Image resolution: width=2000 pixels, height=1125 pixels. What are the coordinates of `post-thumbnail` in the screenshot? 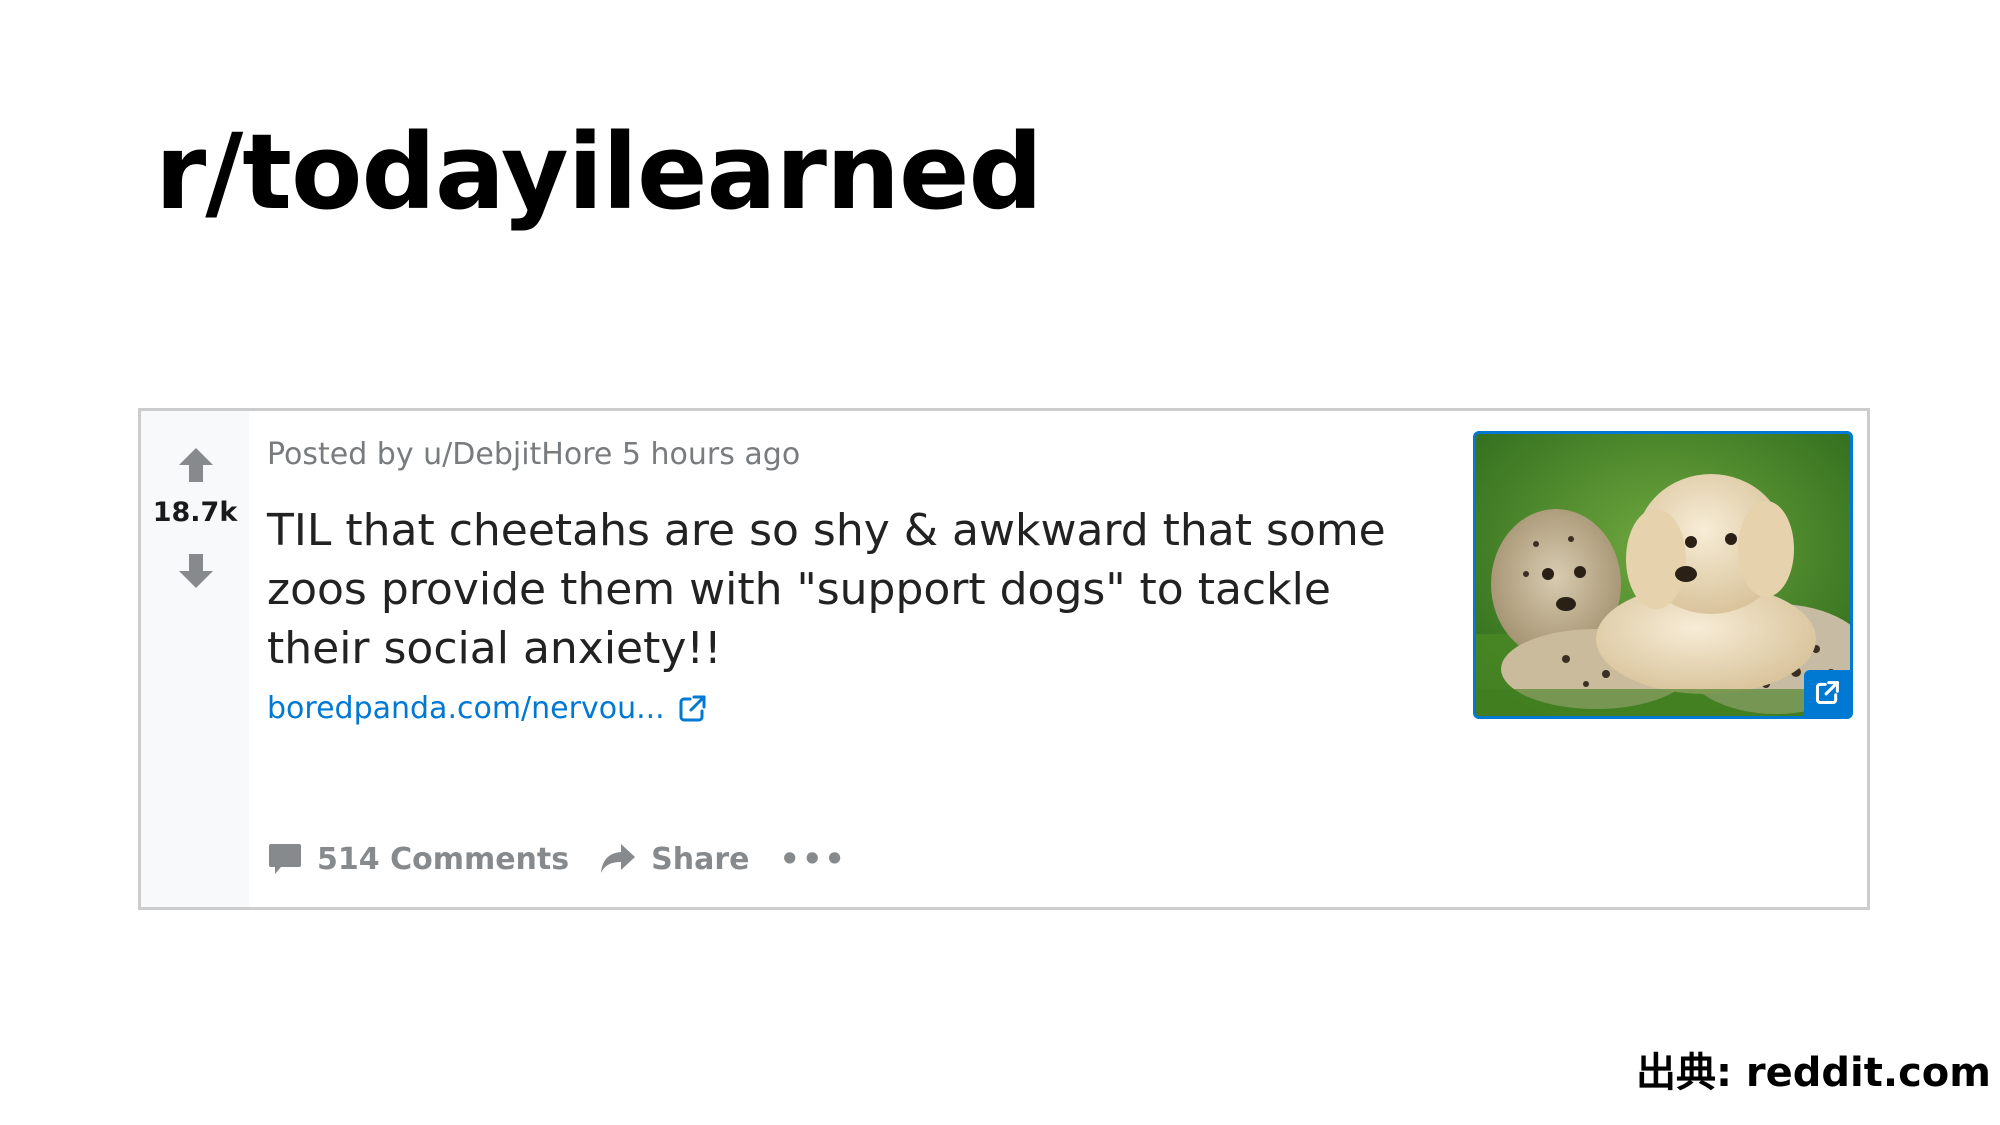 It's located at (1663, 575).